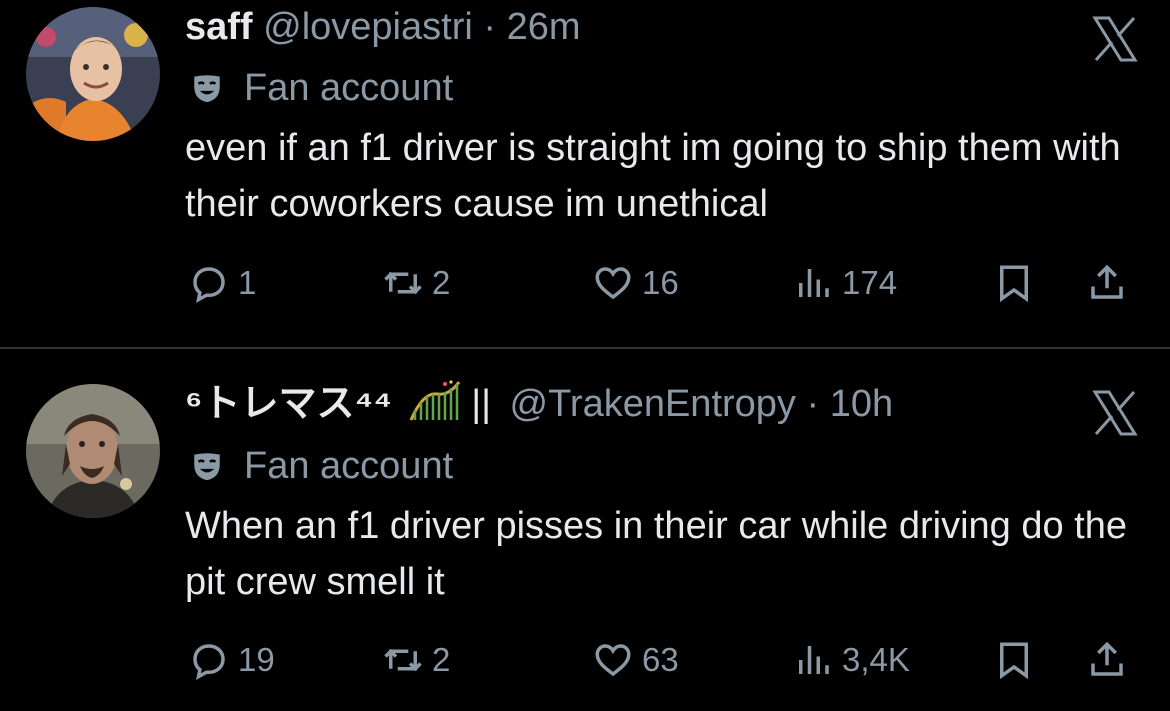 This screenshot has height=711, width=1170. What do you see at coordinates (544, 27) in the screenshot?
I see `timestamp: 26m` at bounding box center [544, 27].